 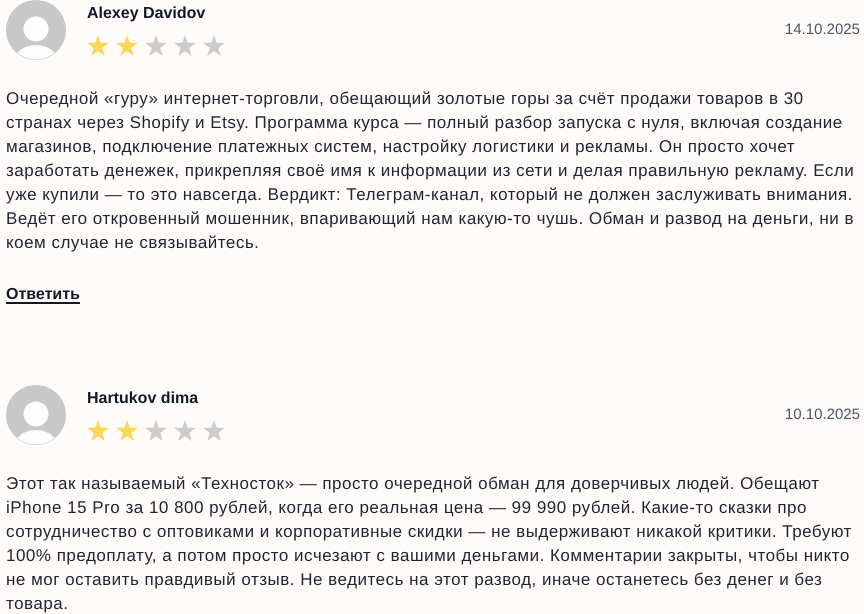 What do you see at coordinates (43, 295) in the screenshot?
I see `reply-link: Ответить` at bounding box center [43, 295].